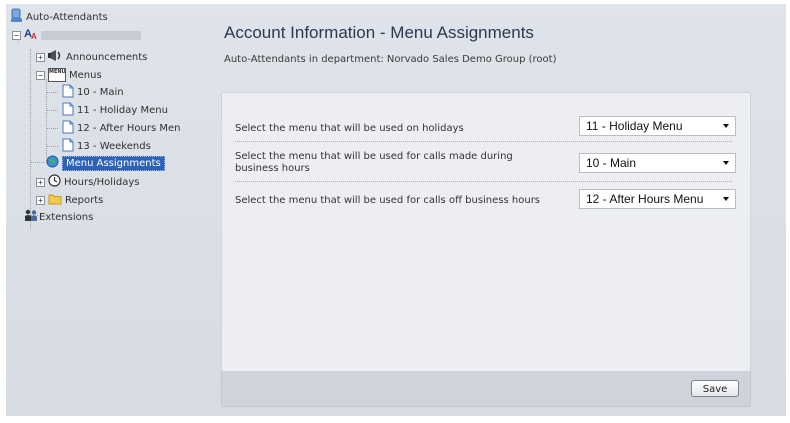 The width and height of the screenshot is (790, 423). Describe the element at coordinates (611, 163) in the screenshot. I see `select-value: 10 - Main` at that location.